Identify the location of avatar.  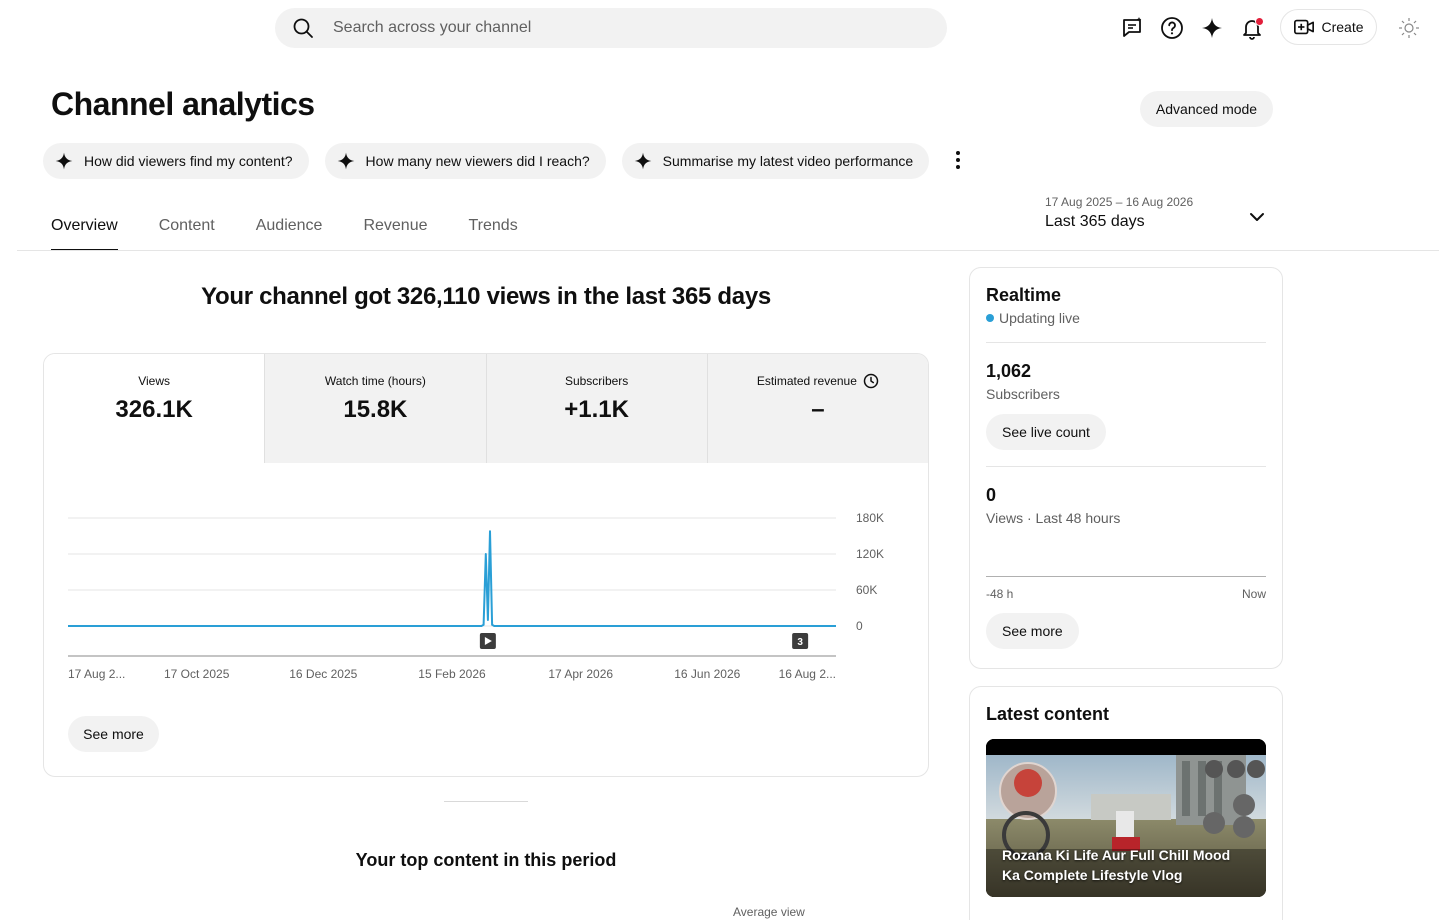
(1409, 28).